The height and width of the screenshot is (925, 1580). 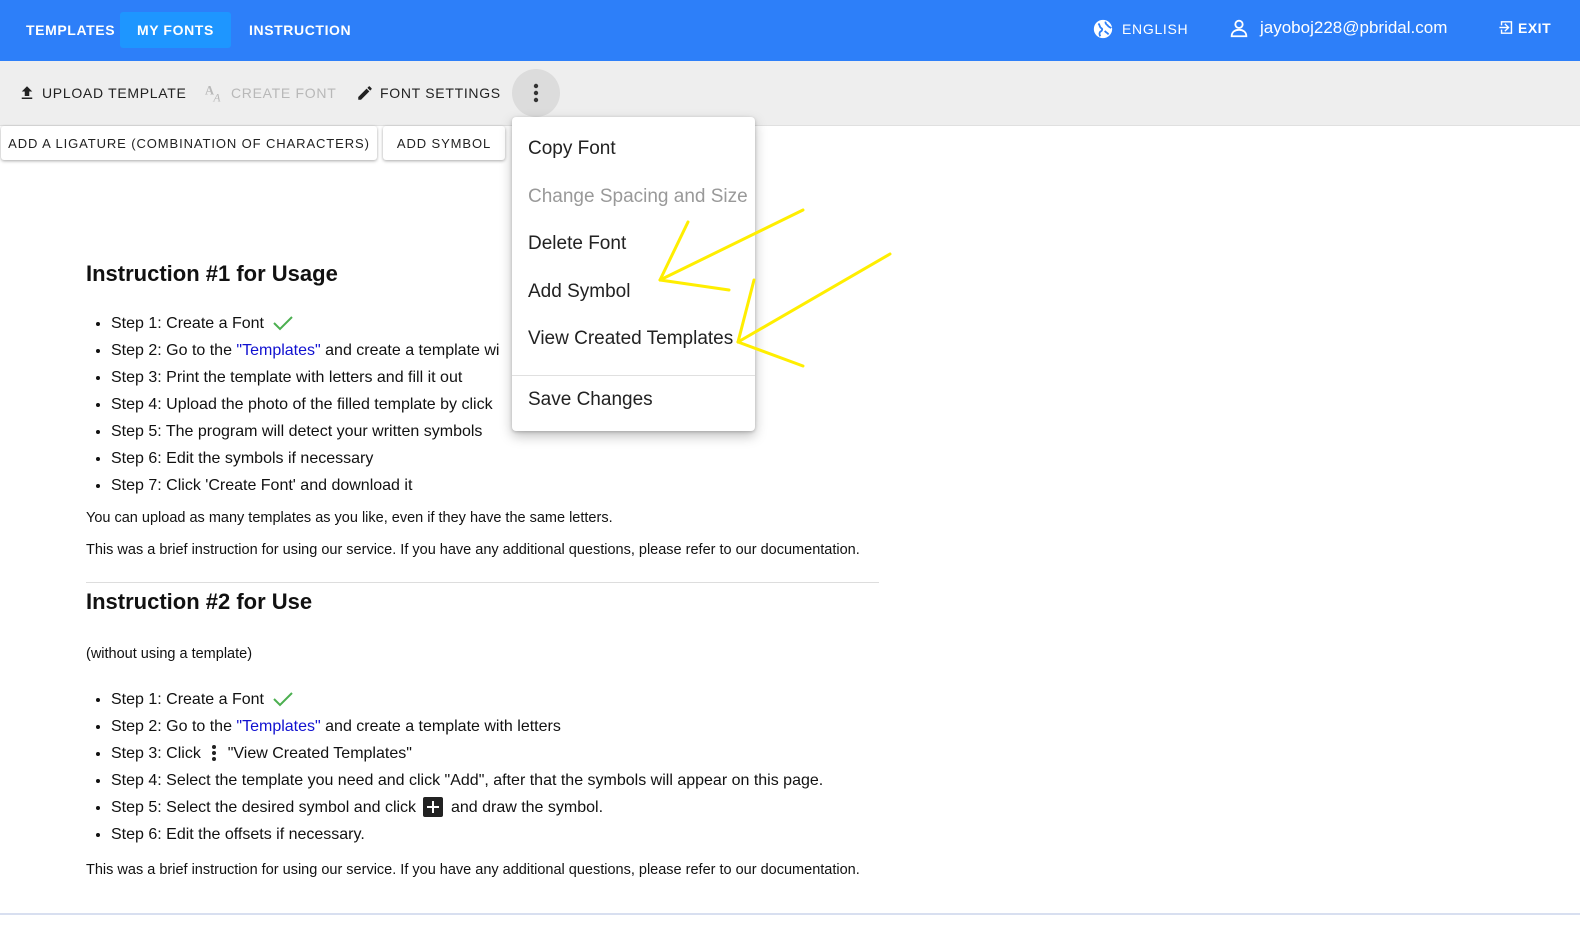 I want to click on user-account: jayoboj228@pbridal.com, so click(x=1337, y=28).